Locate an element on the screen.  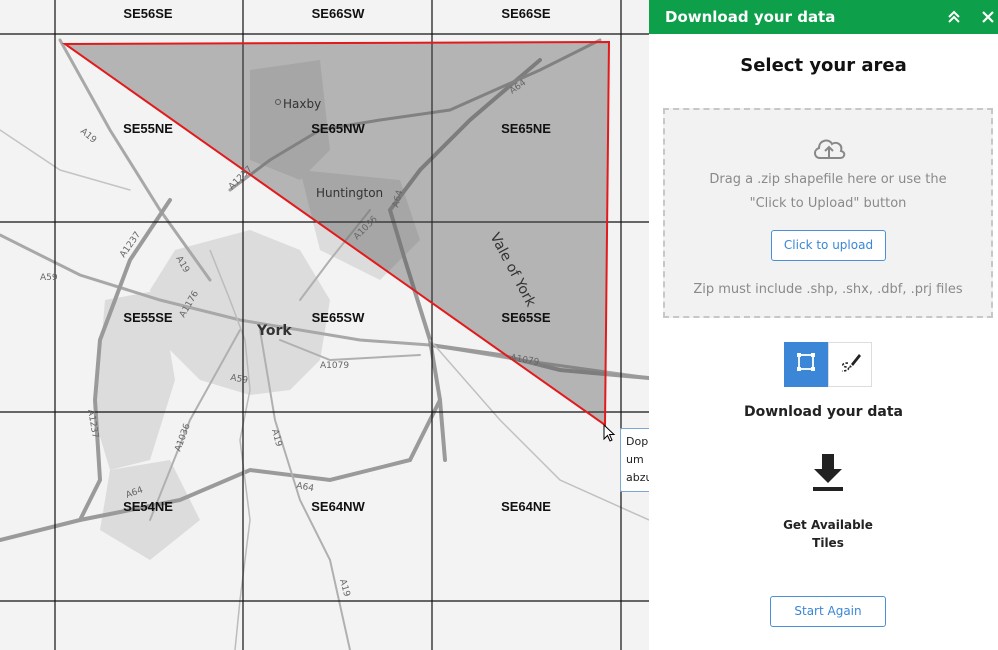
freehand-draw-icon is located at coordinates (850, 364).